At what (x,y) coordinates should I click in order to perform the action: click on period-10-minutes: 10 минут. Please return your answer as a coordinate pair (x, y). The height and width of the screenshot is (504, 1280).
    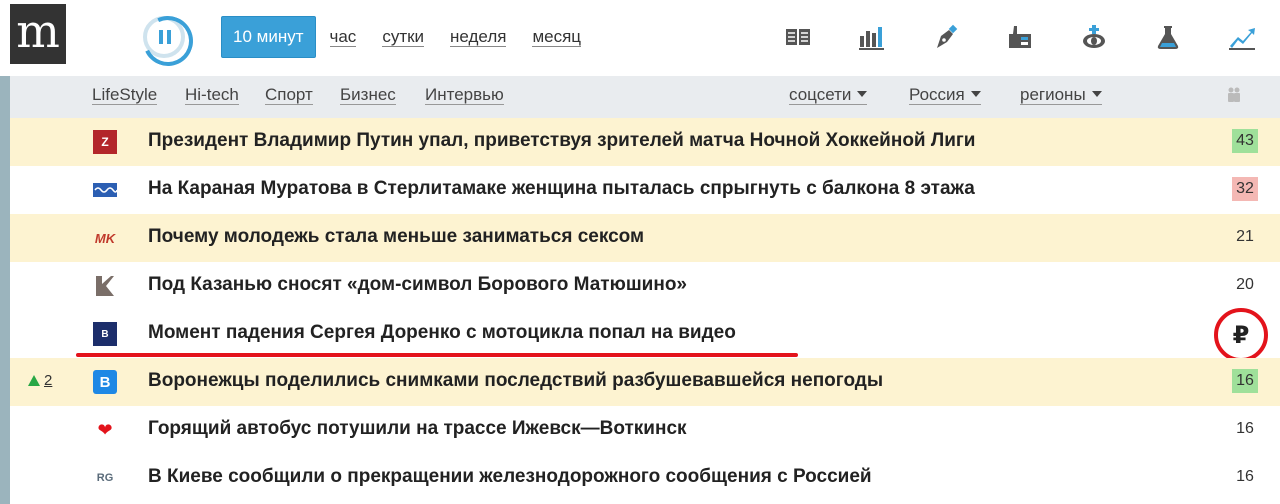
    Looking at the image, I should click on (268, 37).